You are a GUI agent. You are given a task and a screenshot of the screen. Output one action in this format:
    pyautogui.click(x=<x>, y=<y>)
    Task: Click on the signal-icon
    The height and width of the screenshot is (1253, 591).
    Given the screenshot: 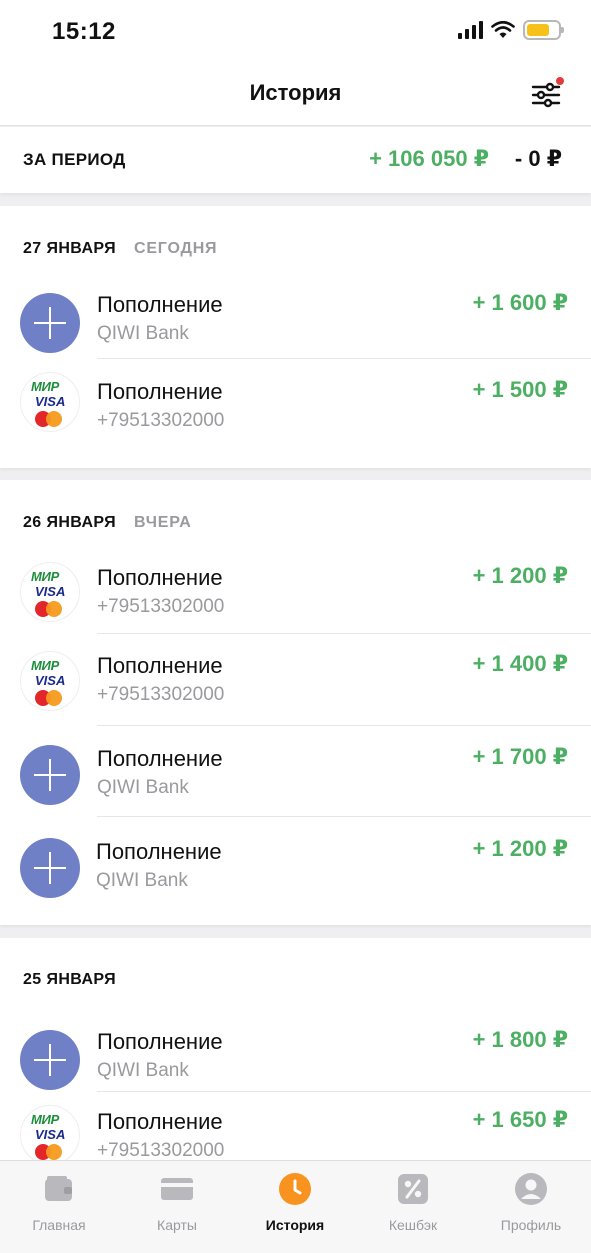 What is the action you would take?
    pyautogui.click(x=470, y=30)
    